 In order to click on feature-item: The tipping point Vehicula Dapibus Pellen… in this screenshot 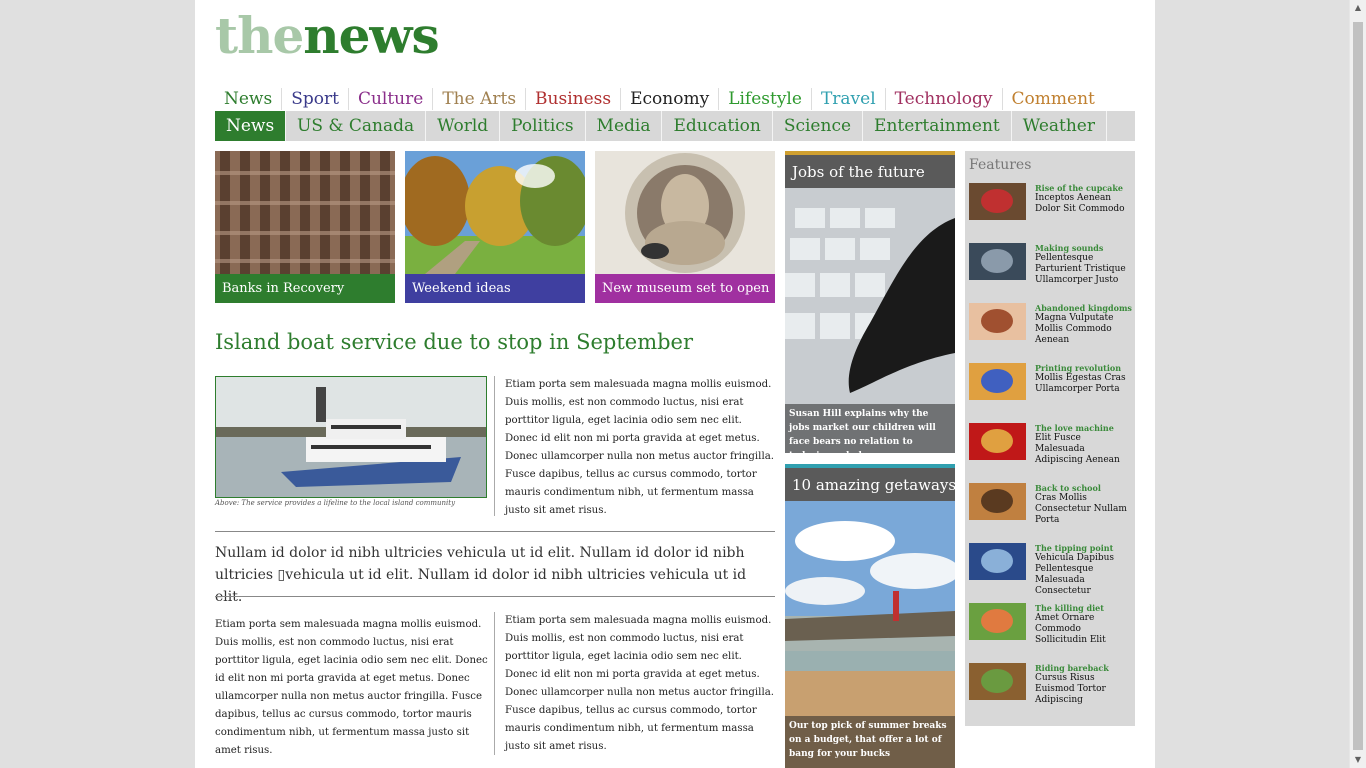, I will do `click(1050, 571)`.